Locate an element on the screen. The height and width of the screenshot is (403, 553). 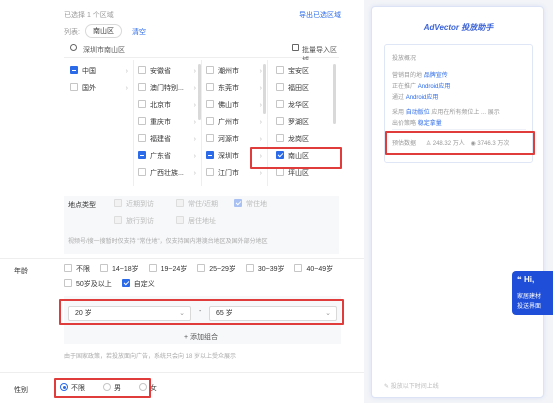
location-type-option-label: 居住地址 is located at coordinates (202, 221).